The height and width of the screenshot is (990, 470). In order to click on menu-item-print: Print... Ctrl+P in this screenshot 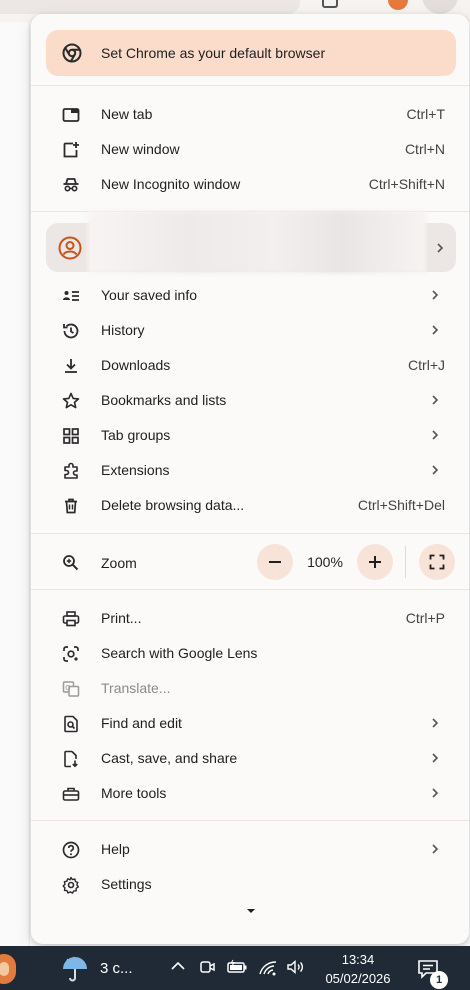, I will do `click(250, 618)`.